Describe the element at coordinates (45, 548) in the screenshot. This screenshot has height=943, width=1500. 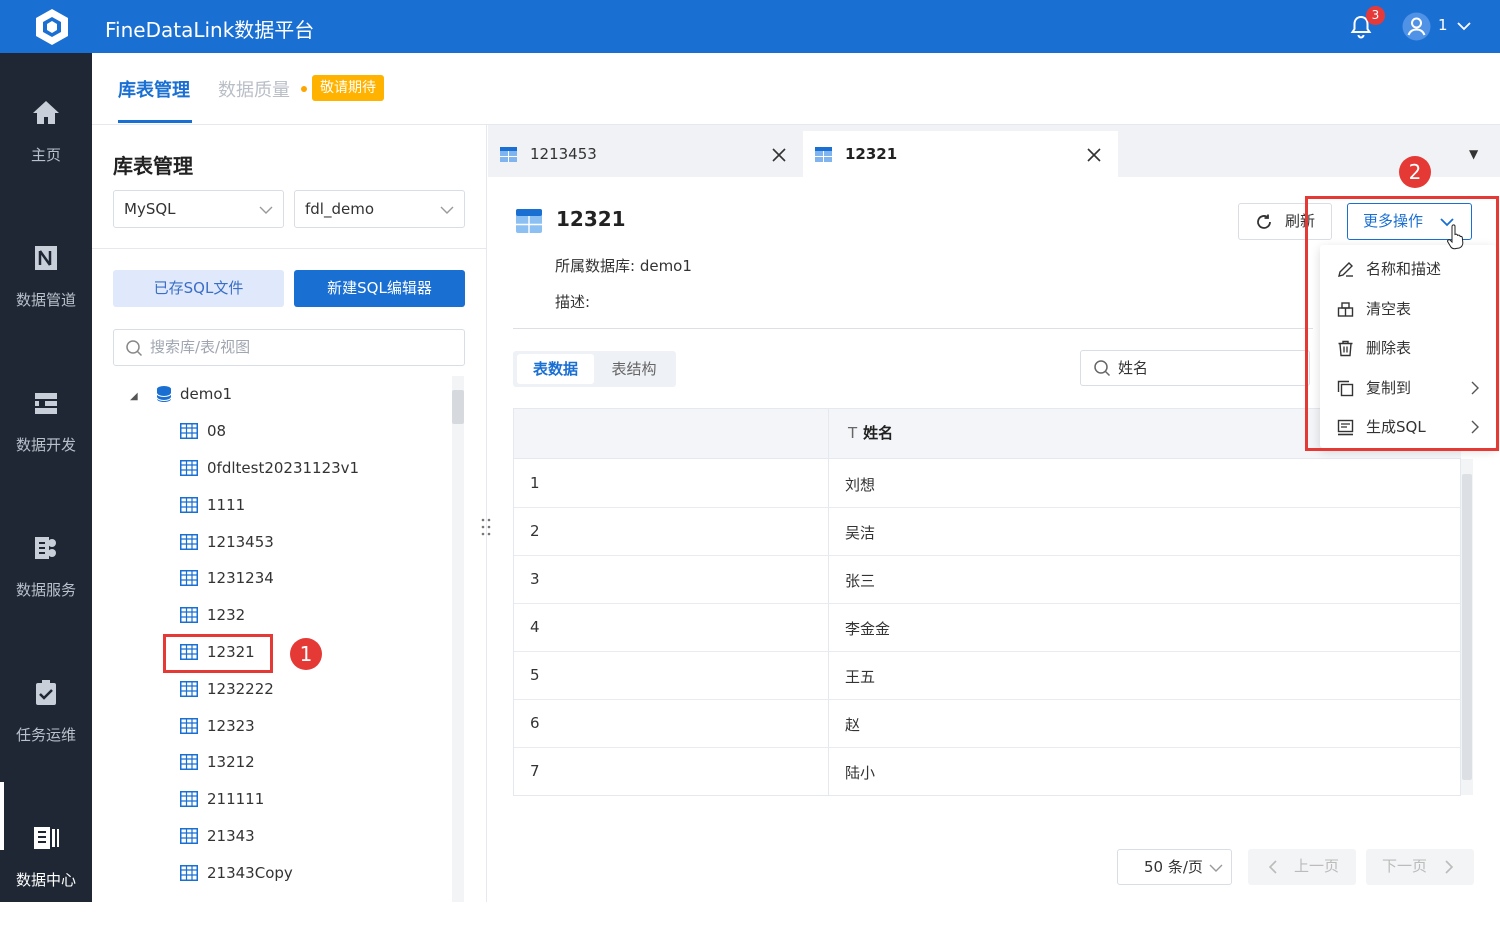
I see `service-icon` at that location.